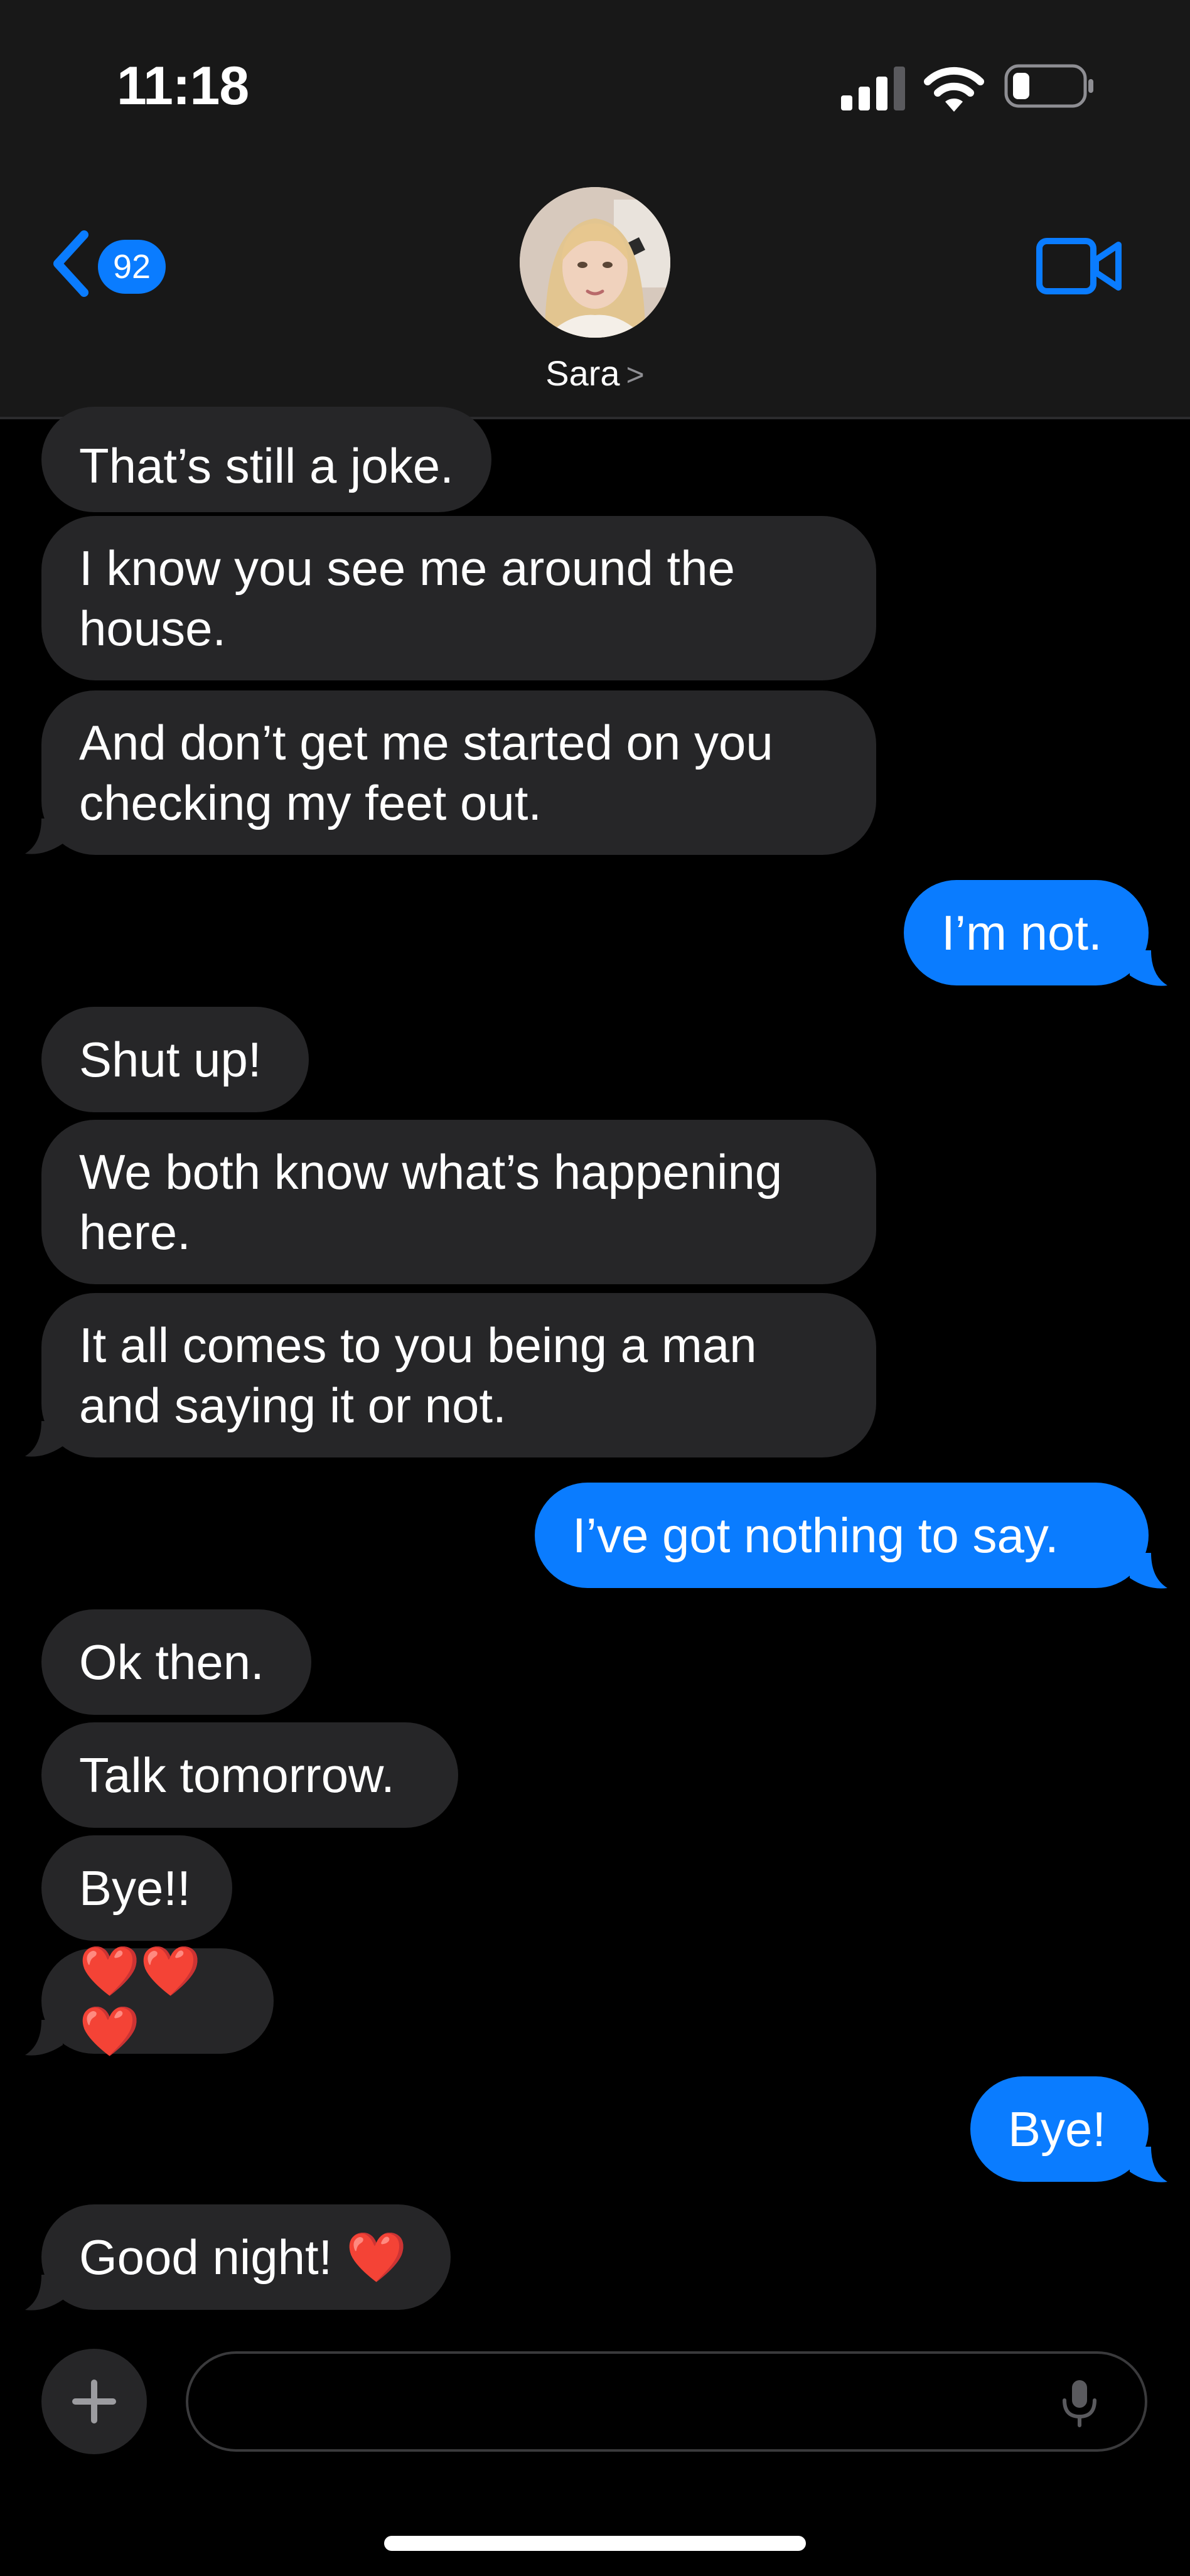 The width and height of the screenshot is (1190, 2576). Describe the element at coordinates (635, 374) in the screenshot. I see `chevron-right-icon: >` at that location.